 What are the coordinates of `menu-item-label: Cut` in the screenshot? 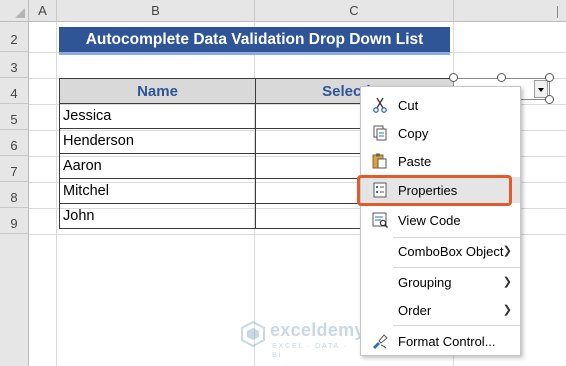 It's located at (408, 105).